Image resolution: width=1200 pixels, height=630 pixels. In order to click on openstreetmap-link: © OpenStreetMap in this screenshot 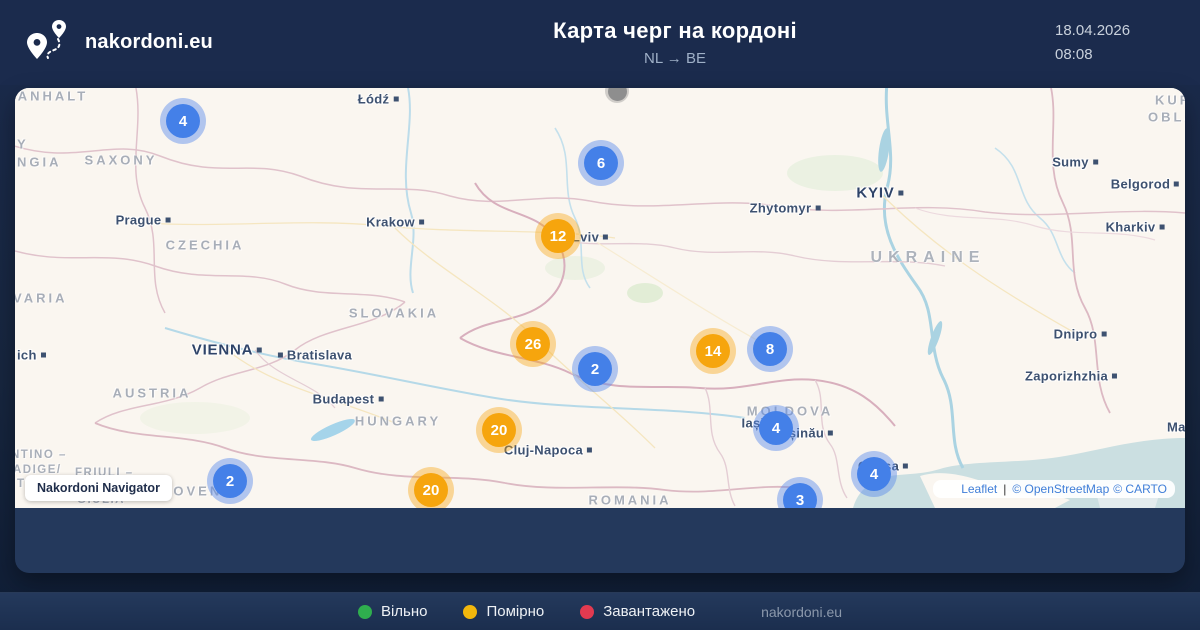, I will do `click(1060, 489)`.